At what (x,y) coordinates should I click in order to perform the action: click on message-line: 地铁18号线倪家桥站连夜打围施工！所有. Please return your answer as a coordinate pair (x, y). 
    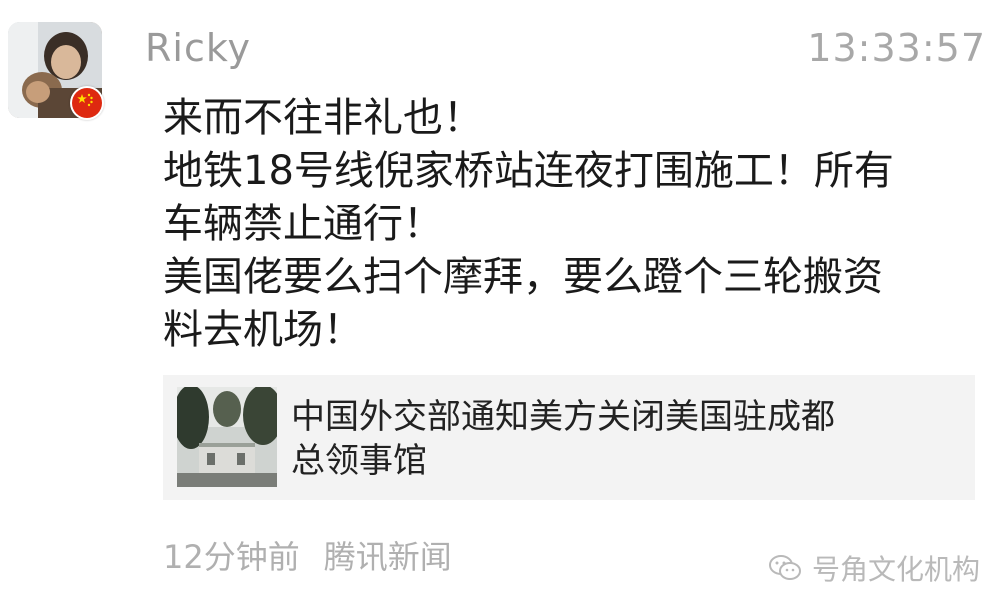
    Looking at the image, I should click on (528, 171).